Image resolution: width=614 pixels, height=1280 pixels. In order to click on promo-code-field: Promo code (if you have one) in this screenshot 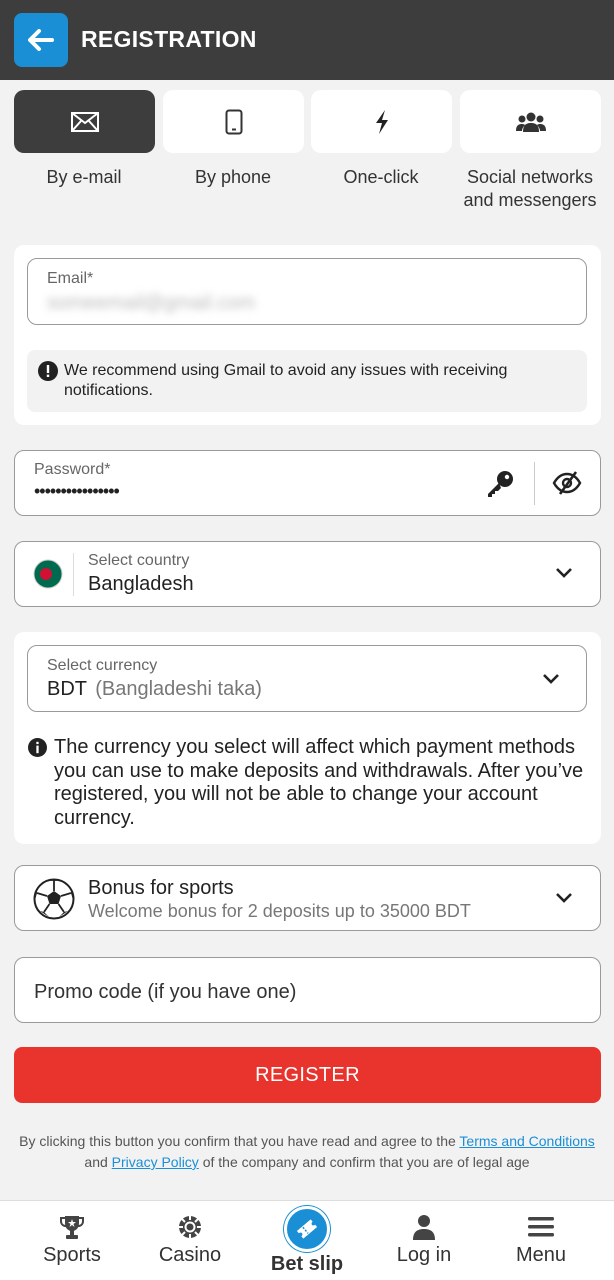, I will do `click(307, 990)`.